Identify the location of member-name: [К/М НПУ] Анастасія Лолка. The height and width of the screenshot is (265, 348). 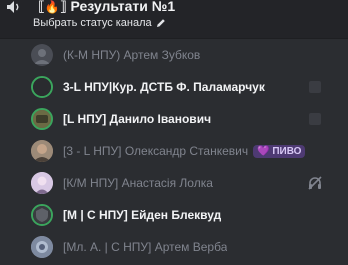
(138, 183).